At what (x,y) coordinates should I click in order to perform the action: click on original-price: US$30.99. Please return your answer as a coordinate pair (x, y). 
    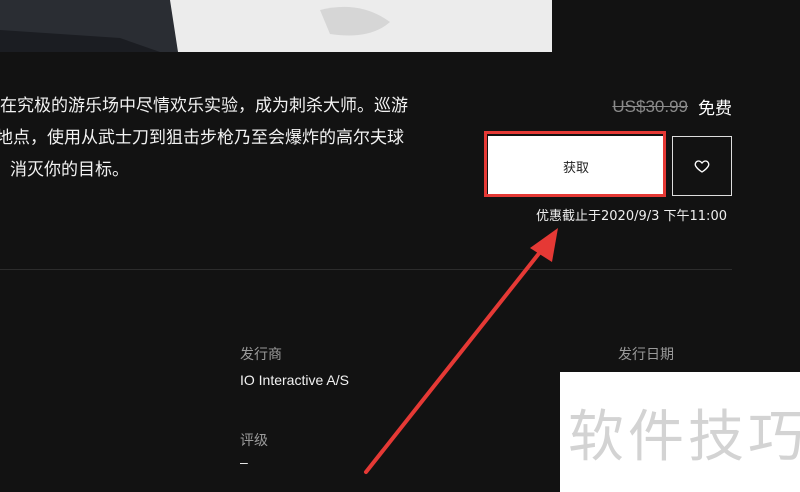
    Looking at the image, I should click on (650, 106).